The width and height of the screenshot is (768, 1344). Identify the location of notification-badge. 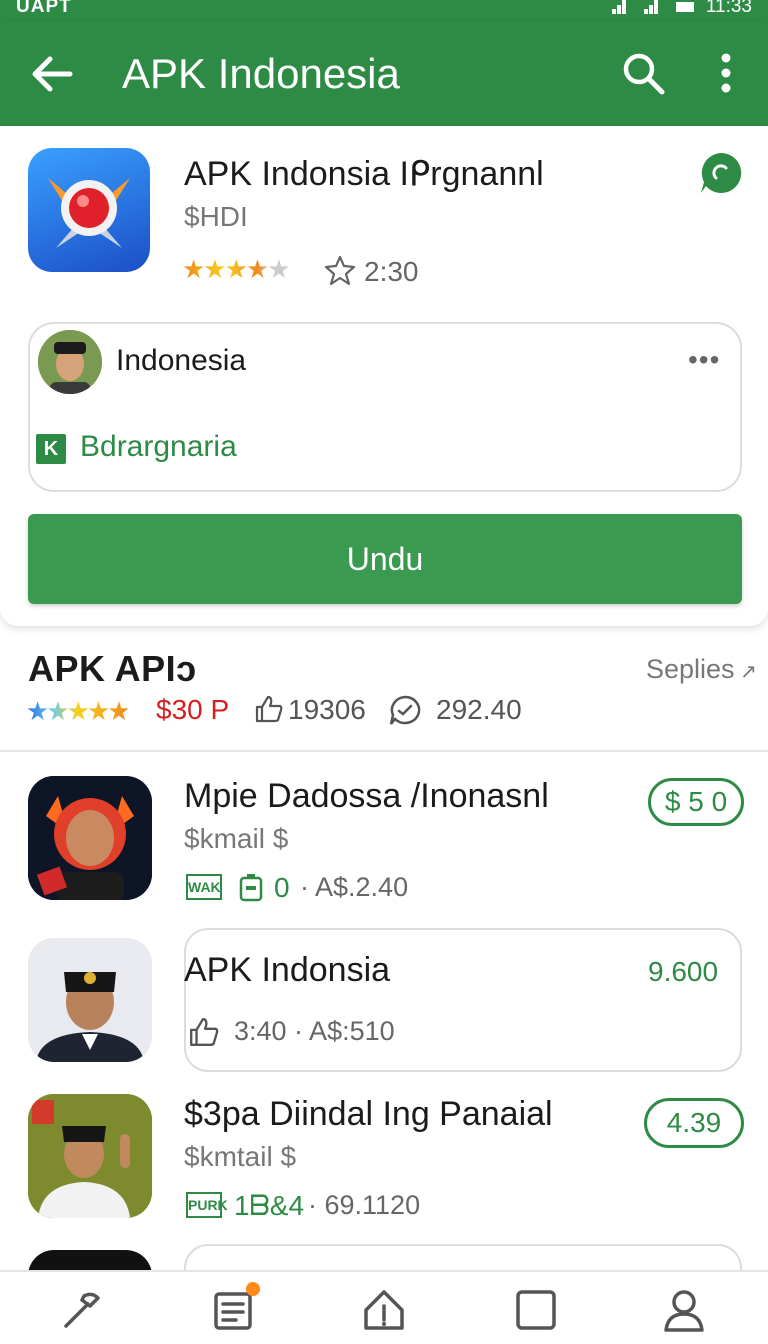
(253, 1289).